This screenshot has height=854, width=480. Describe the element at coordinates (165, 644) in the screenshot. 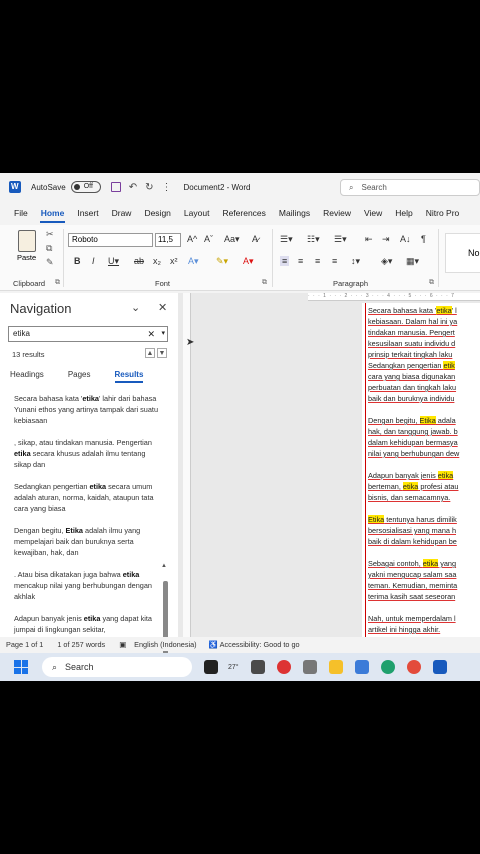

I see `language-status: English (Indonesia)` at that location.